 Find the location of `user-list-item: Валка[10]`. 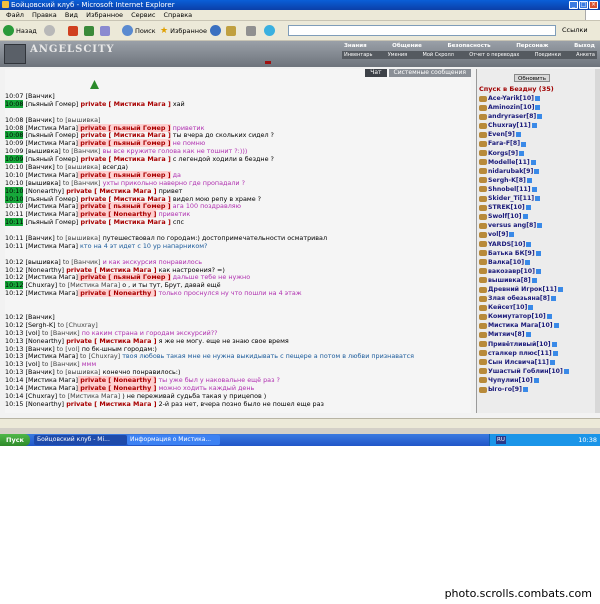

user-list-item: Валка[10] is located at coordinates (535, 262).